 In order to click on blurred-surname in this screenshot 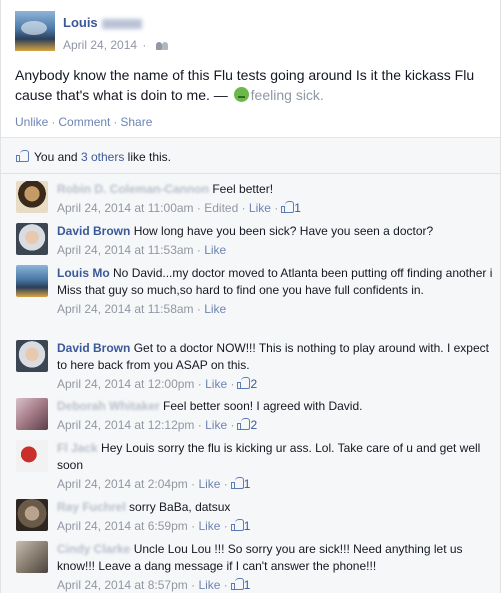, I will do `click(121, 23)`.